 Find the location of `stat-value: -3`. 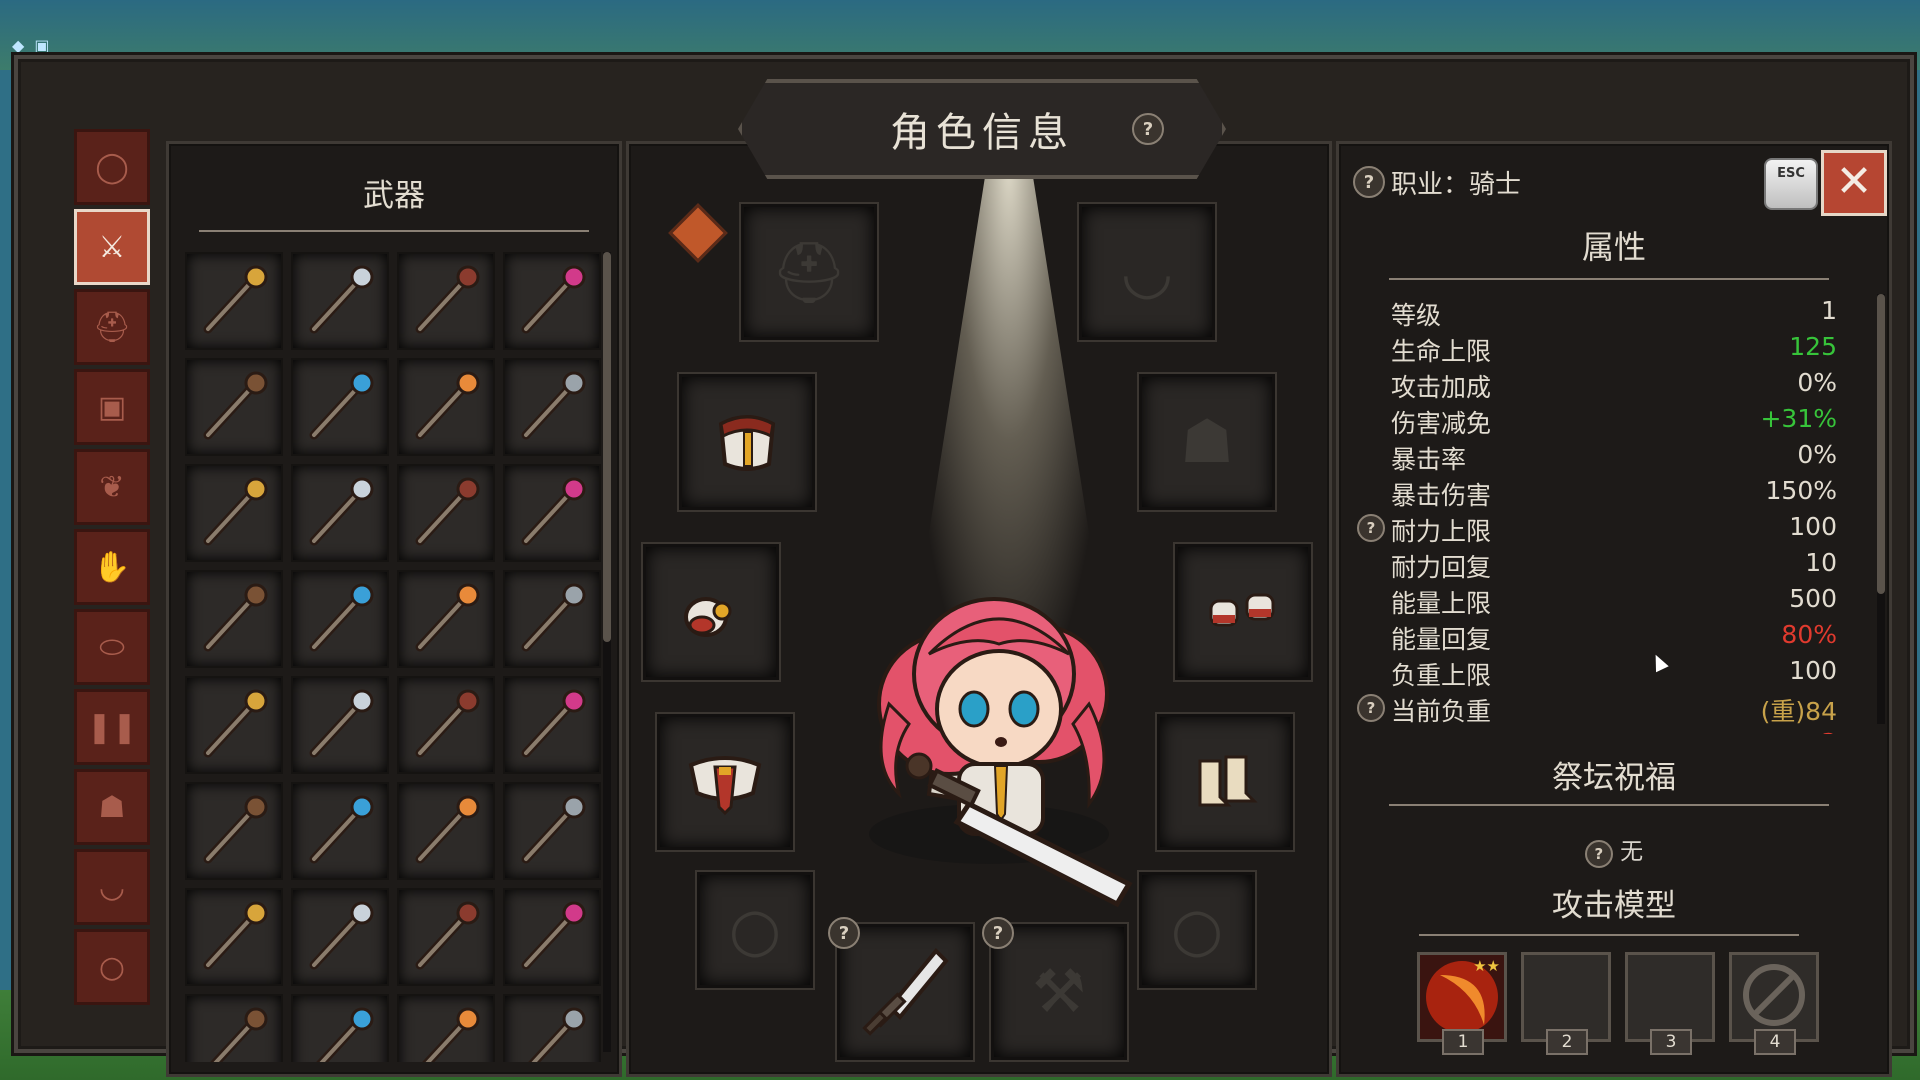

stat-value: -3 is located at coordinates (1824, 731).